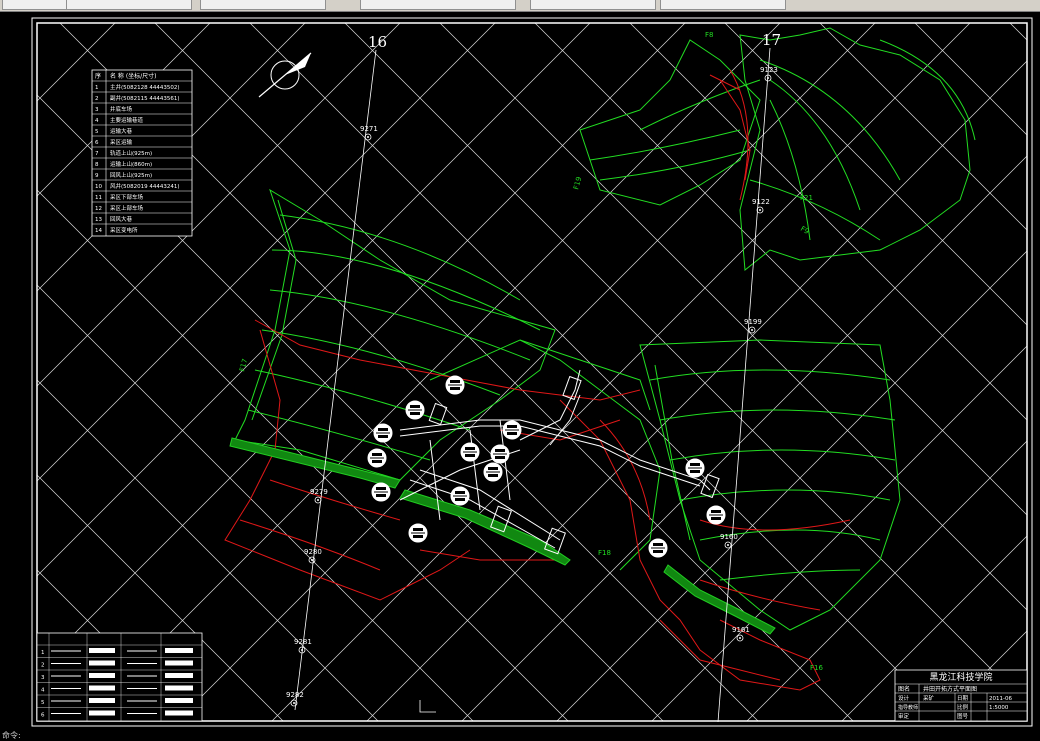 The width and height of the screenshot is (1040, 741). I want to click on borehole: 9279, so click(319, 496).